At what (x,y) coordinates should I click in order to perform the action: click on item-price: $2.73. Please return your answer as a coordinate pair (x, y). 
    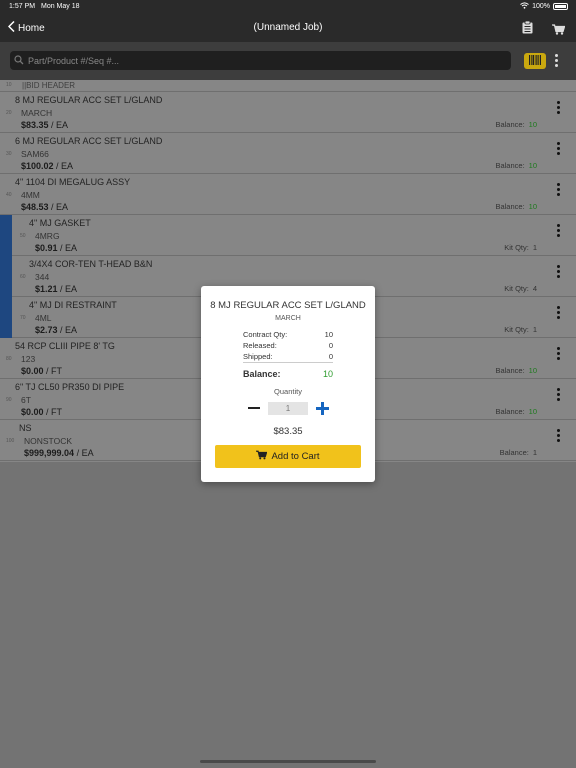
    Looking at the image, I should click on (46, 330).